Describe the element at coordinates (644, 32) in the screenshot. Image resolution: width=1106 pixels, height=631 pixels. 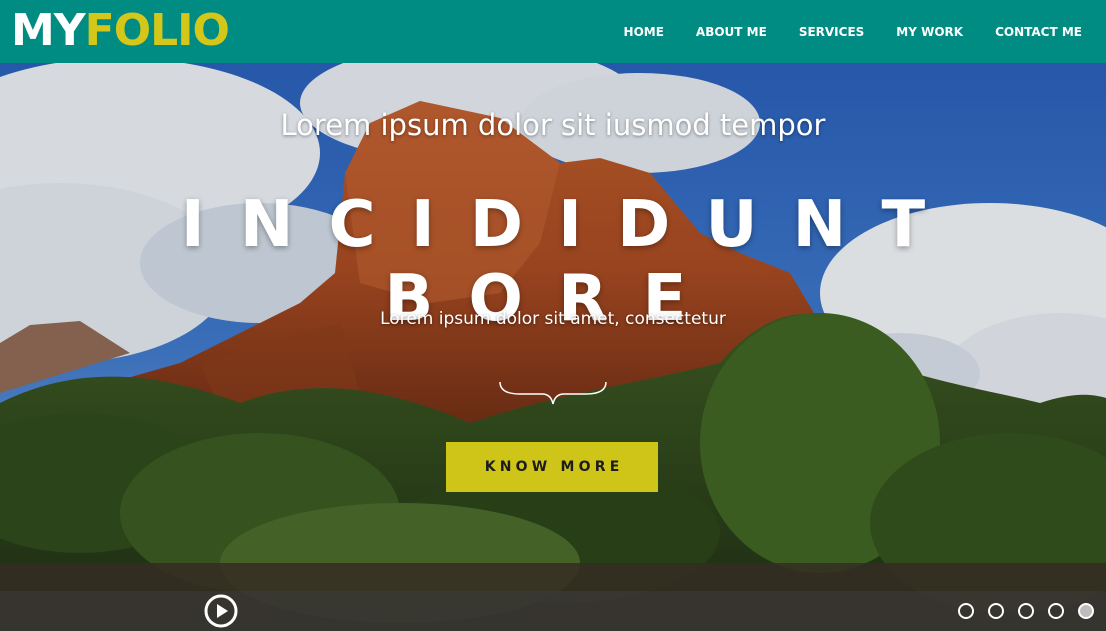
I see `nav-home: HOME` at that location.